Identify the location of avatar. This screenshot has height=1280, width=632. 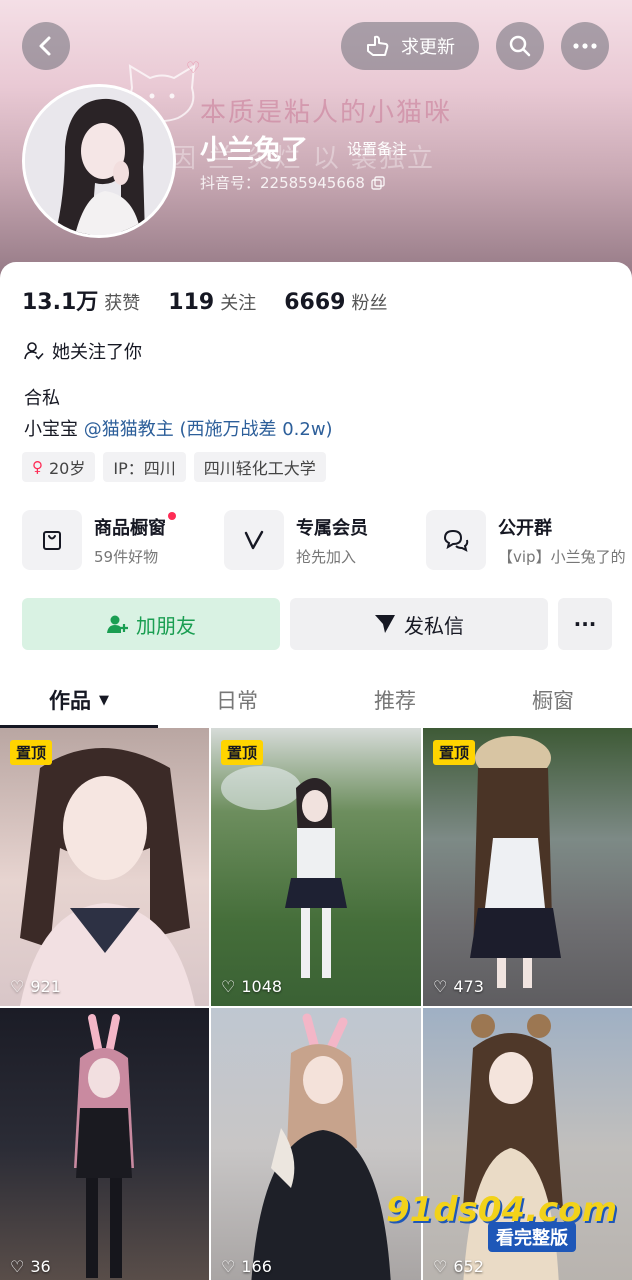
(99, 161).